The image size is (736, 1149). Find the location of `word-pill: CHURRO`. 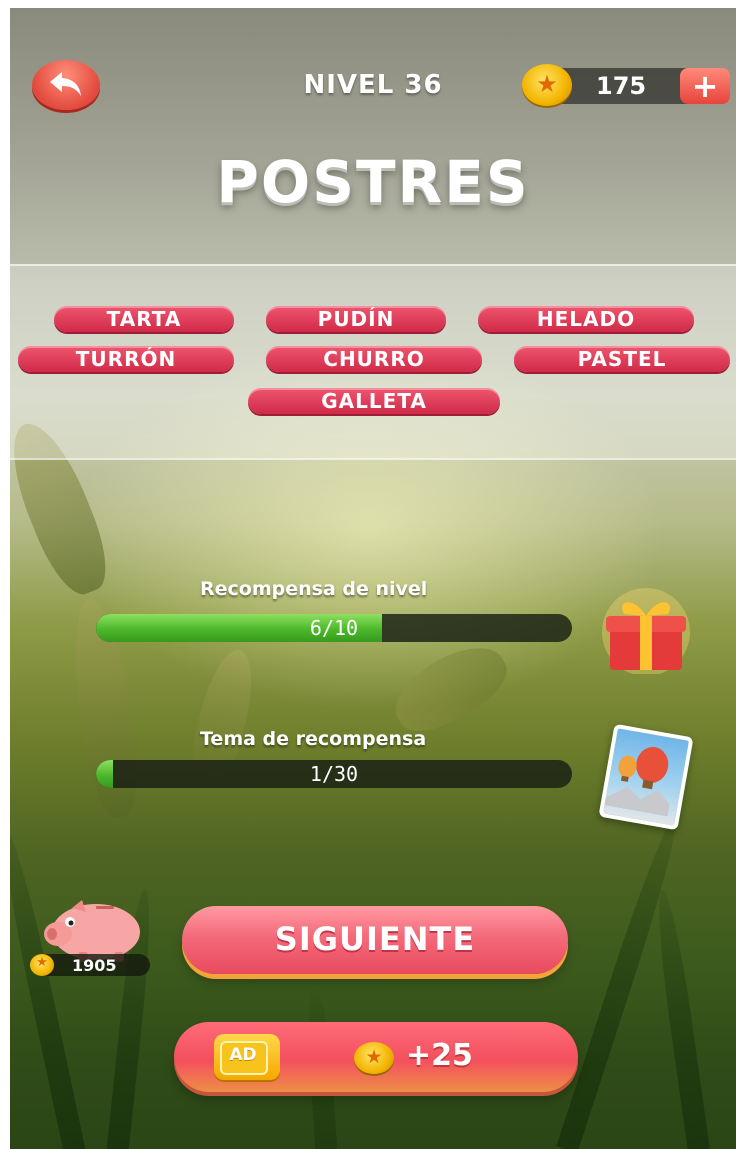

word-pill: CHURRO is located at coordinates (374, 359).